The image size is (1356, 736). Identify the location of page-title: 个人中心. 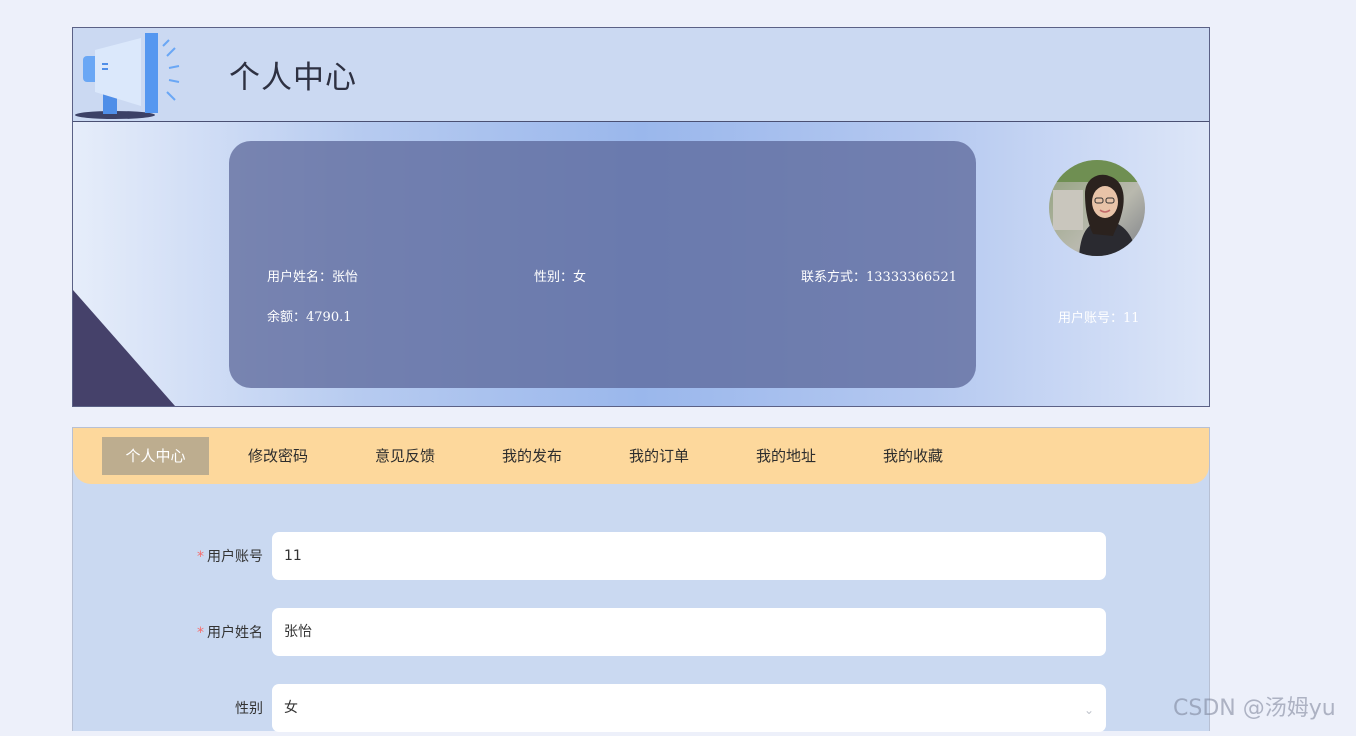
(293, 78).